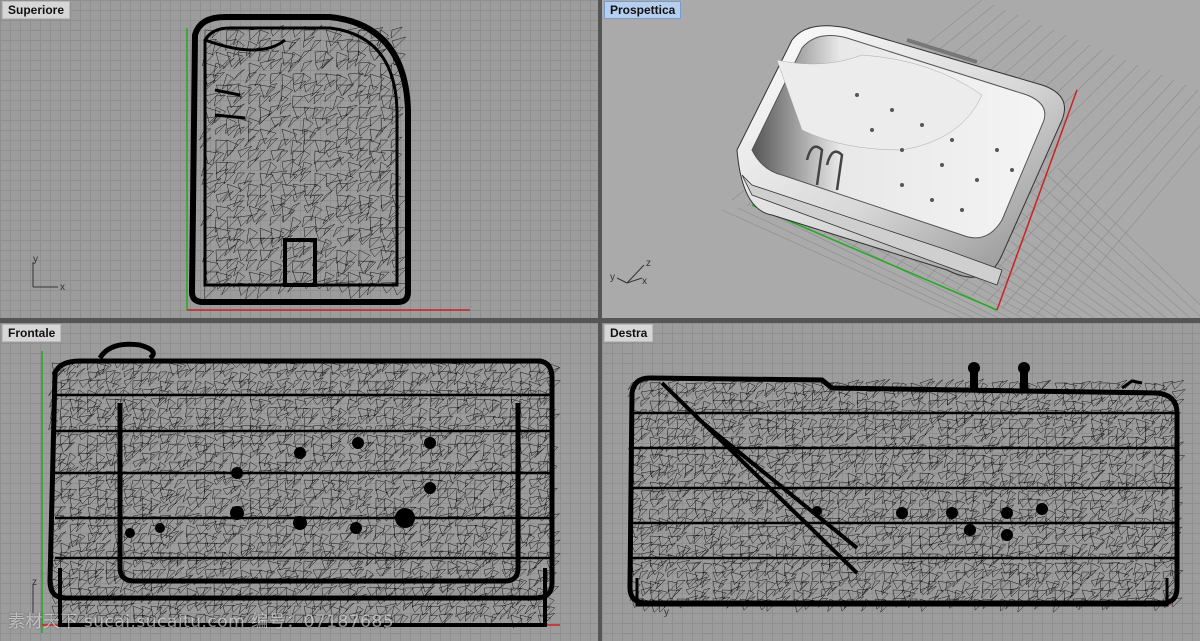 The width and height of the screenshot is (1200, 641). I want to click on bathtub-wireframe-top, so click(299, 159).